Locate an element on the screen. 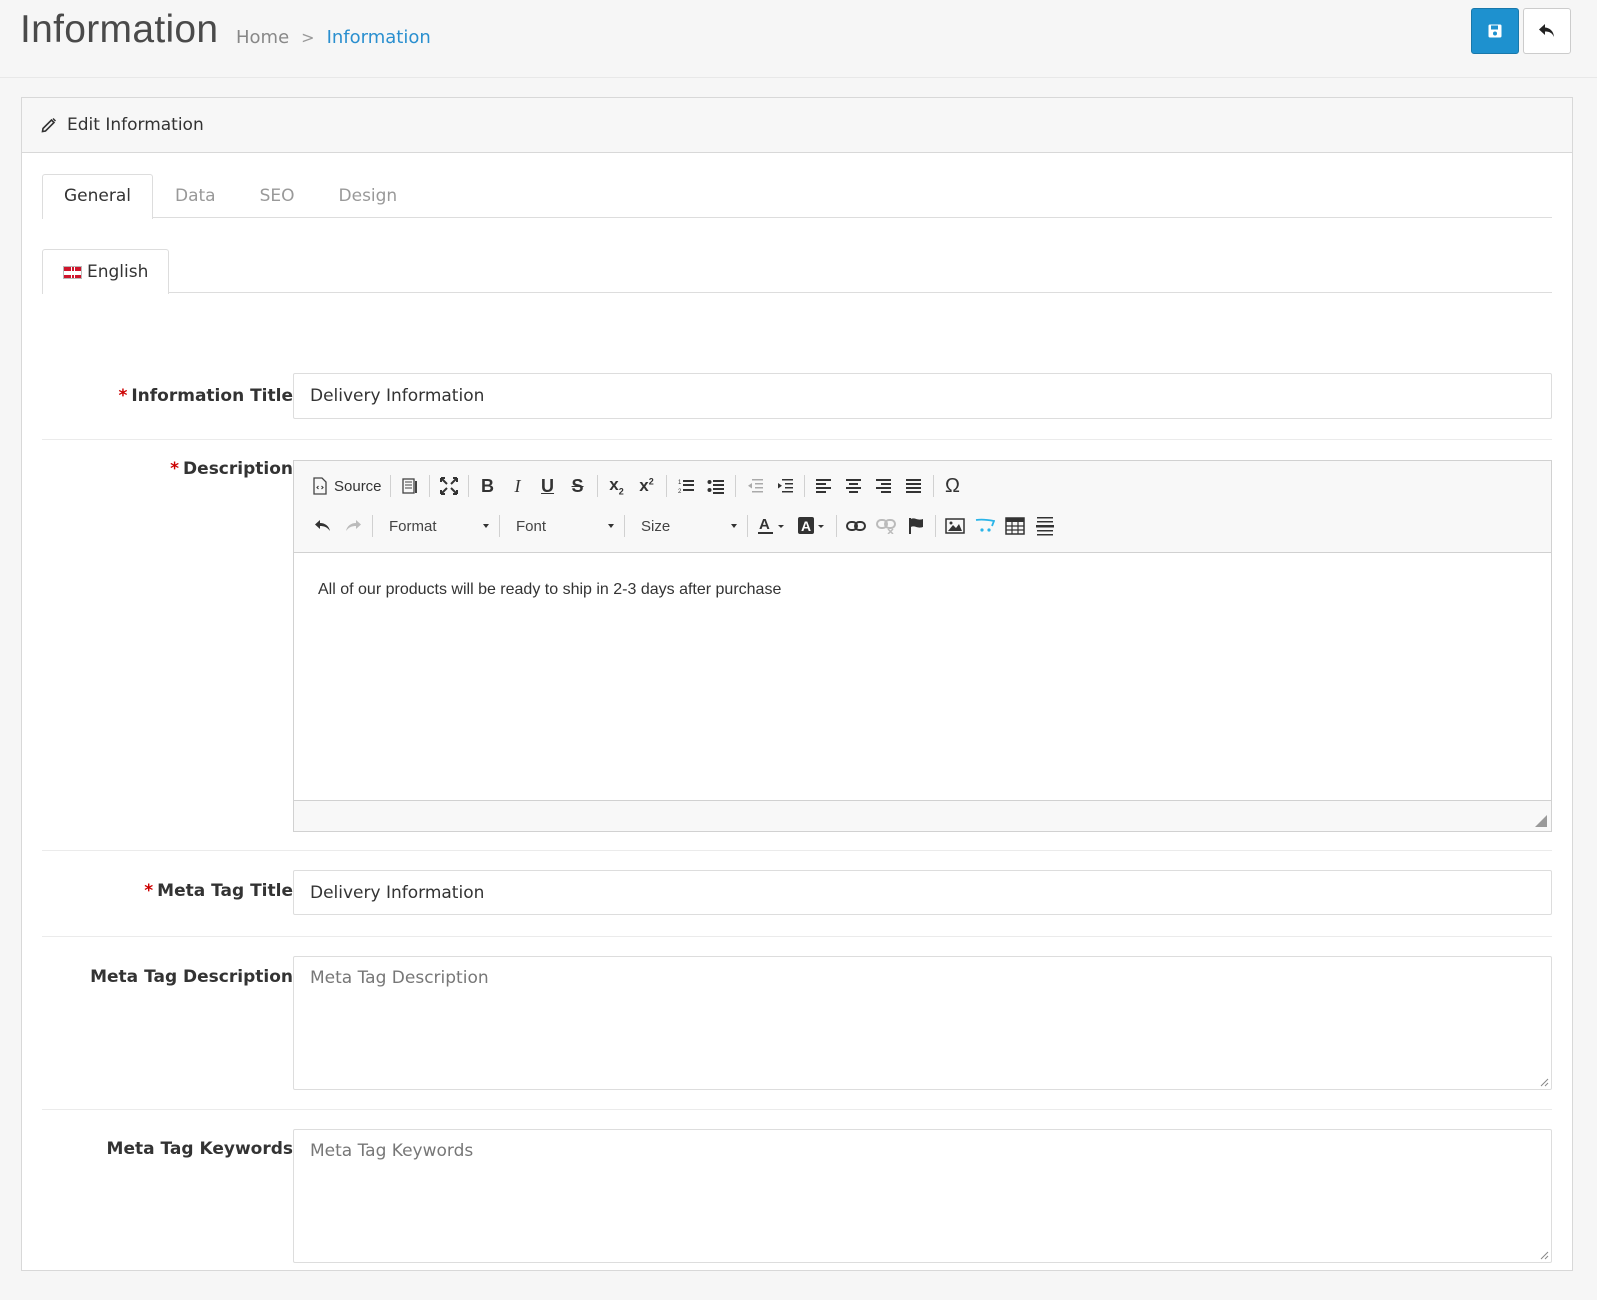  chevron-down-icon is located at coordinates (734, 526).